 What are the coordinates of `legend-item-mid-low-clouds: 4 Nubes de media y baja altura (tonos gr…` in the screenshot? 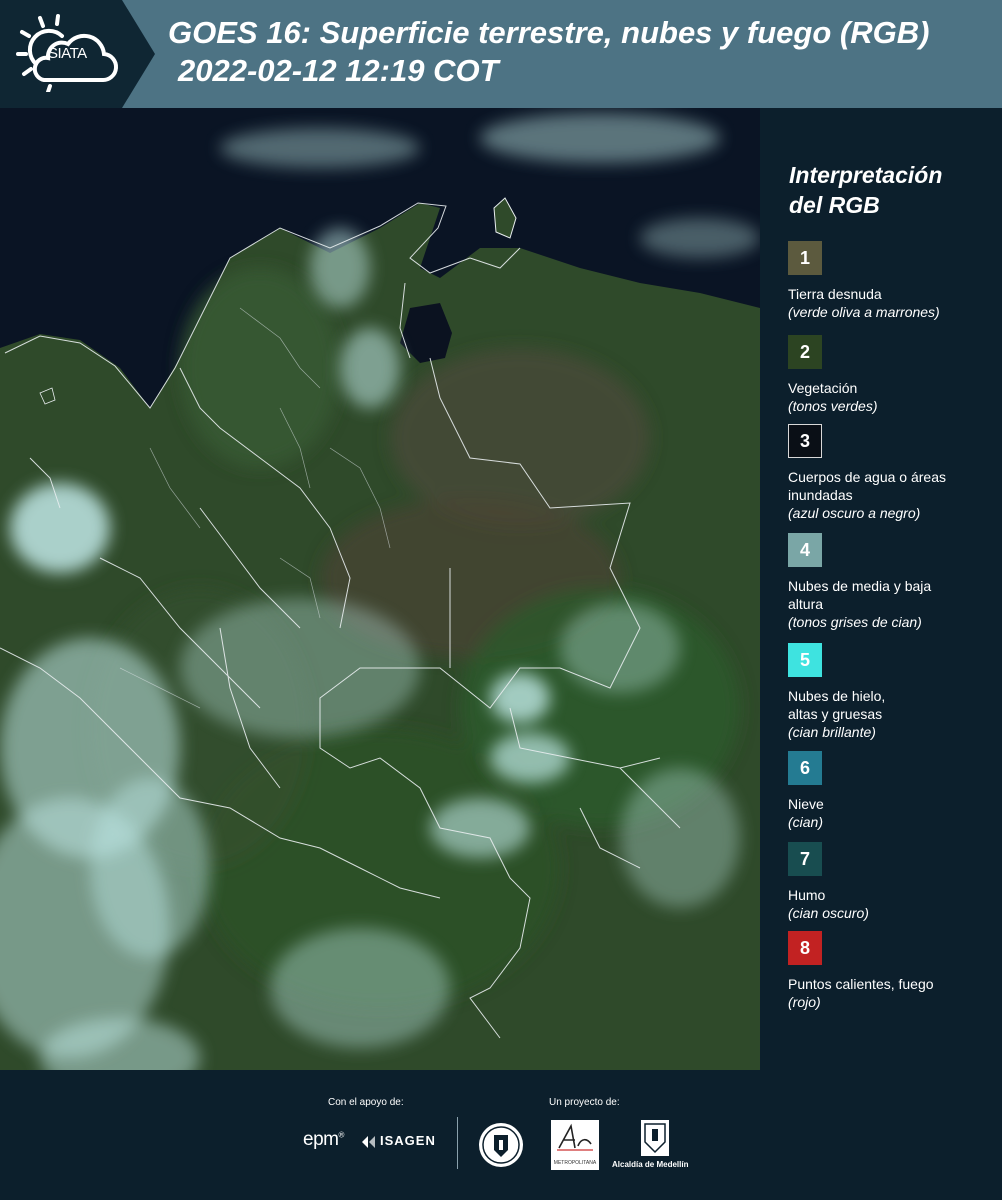 It's located at (893, 582).